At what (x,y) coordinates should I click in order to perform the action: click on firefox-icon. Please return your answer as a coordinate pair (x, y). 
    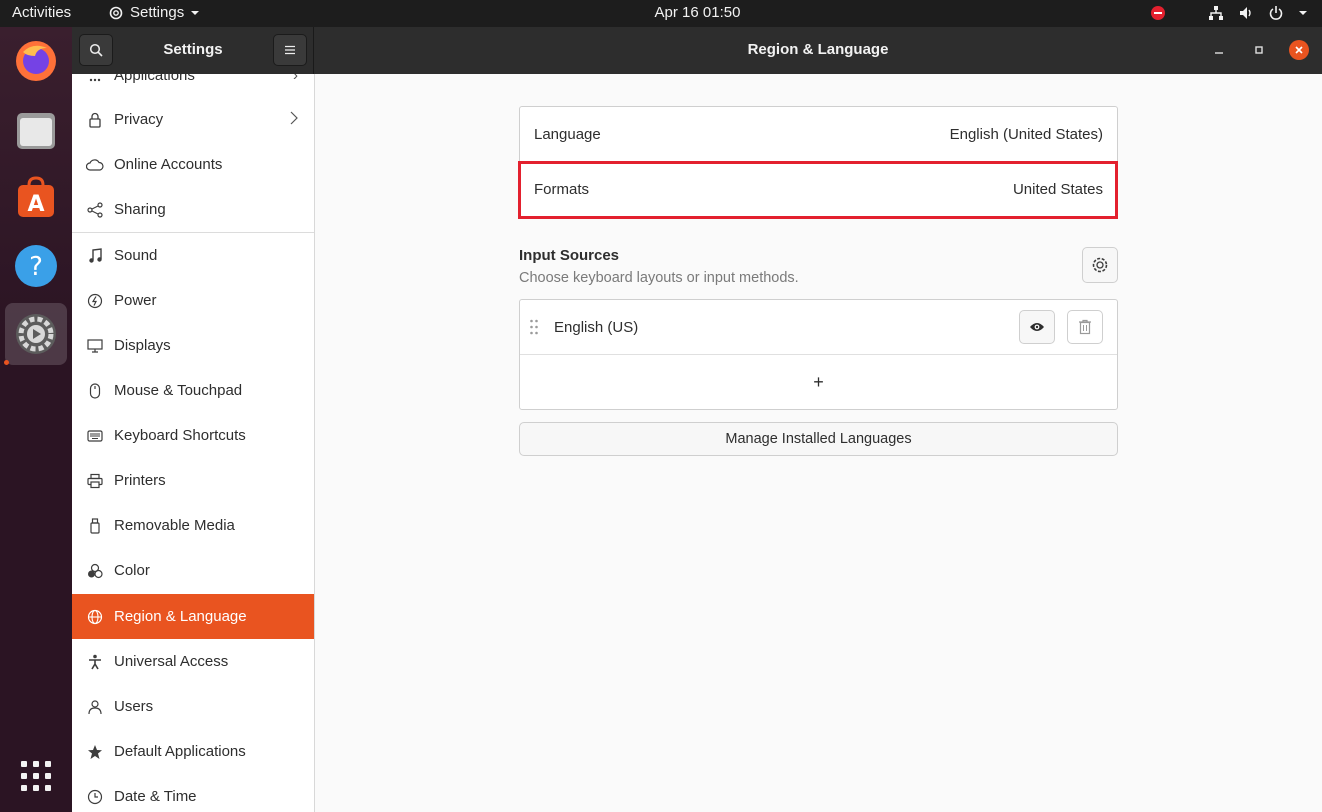
    Looking at the image, I should click on (36, 61).